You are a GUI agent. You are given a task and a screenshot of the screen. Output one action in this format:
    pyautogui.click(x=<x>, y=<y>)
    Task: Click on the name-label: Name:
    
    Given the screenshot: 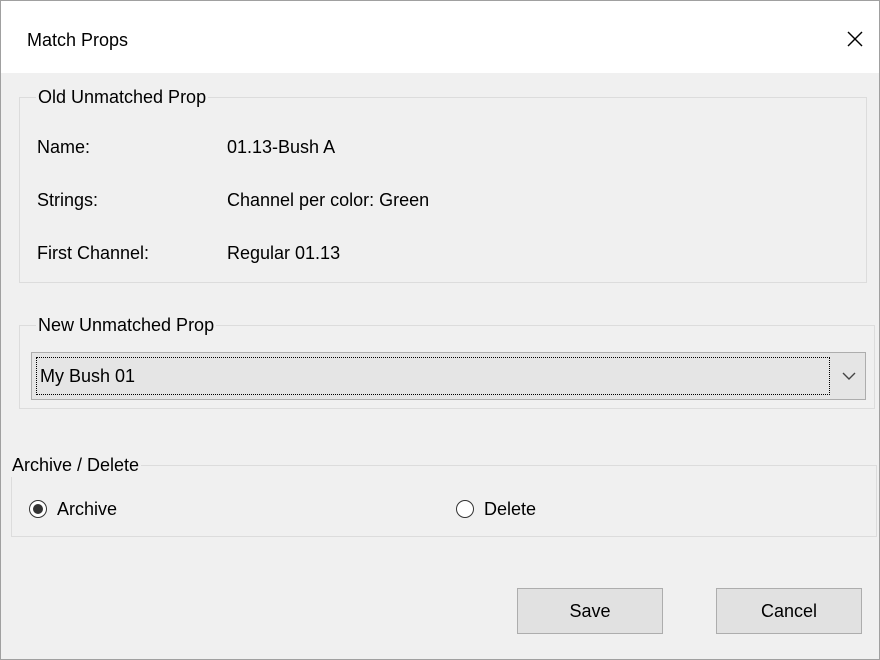 What is the action you would take?
    pyautogui.click(x=64, y=147)
    